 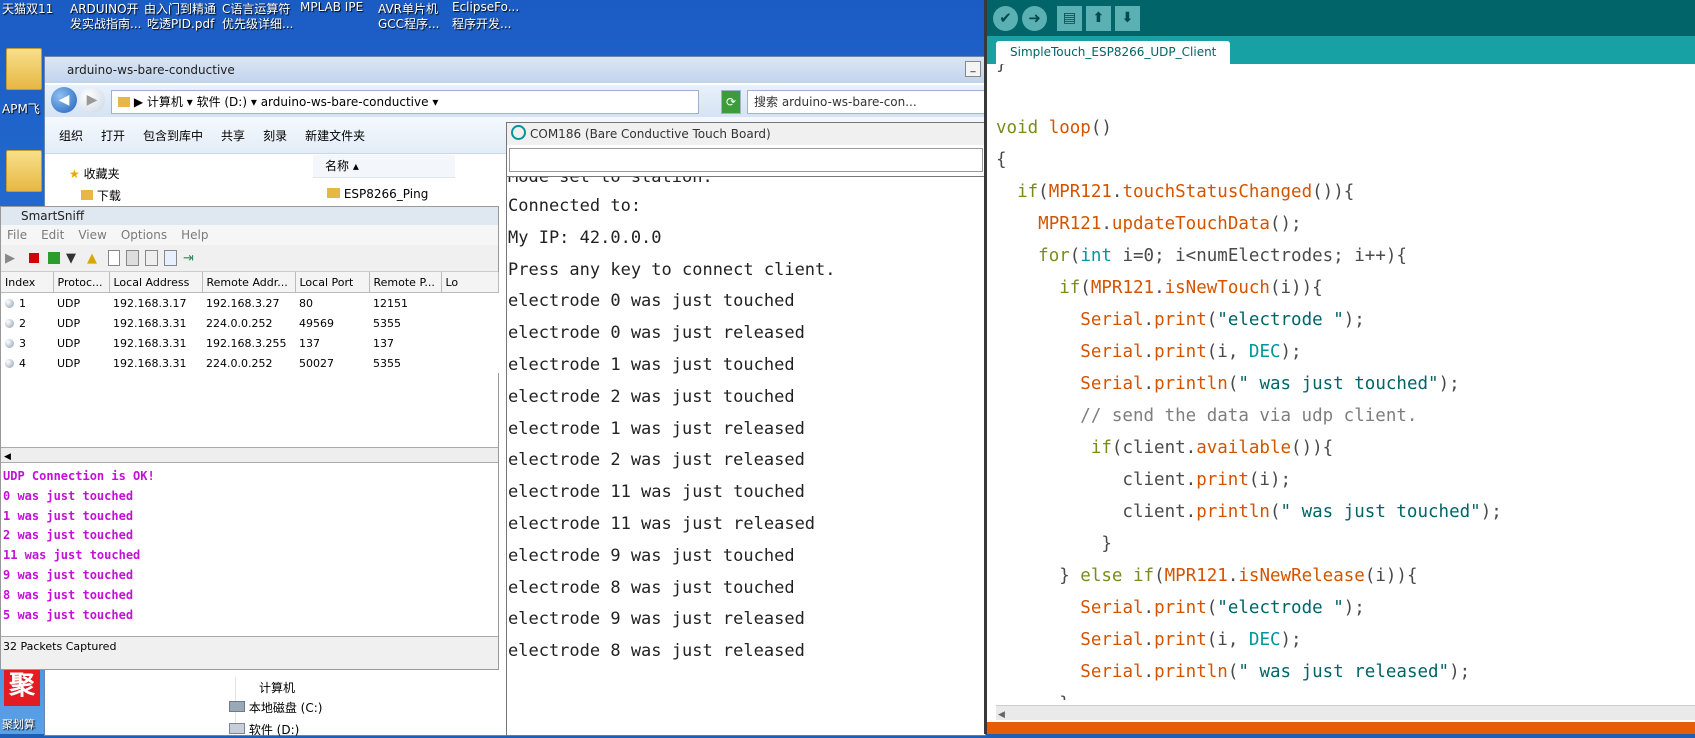 What do you see at coordinates (277, 687) in the screenshot?
I see `tree-computer: 计算机` at bounding box center [277, 687].